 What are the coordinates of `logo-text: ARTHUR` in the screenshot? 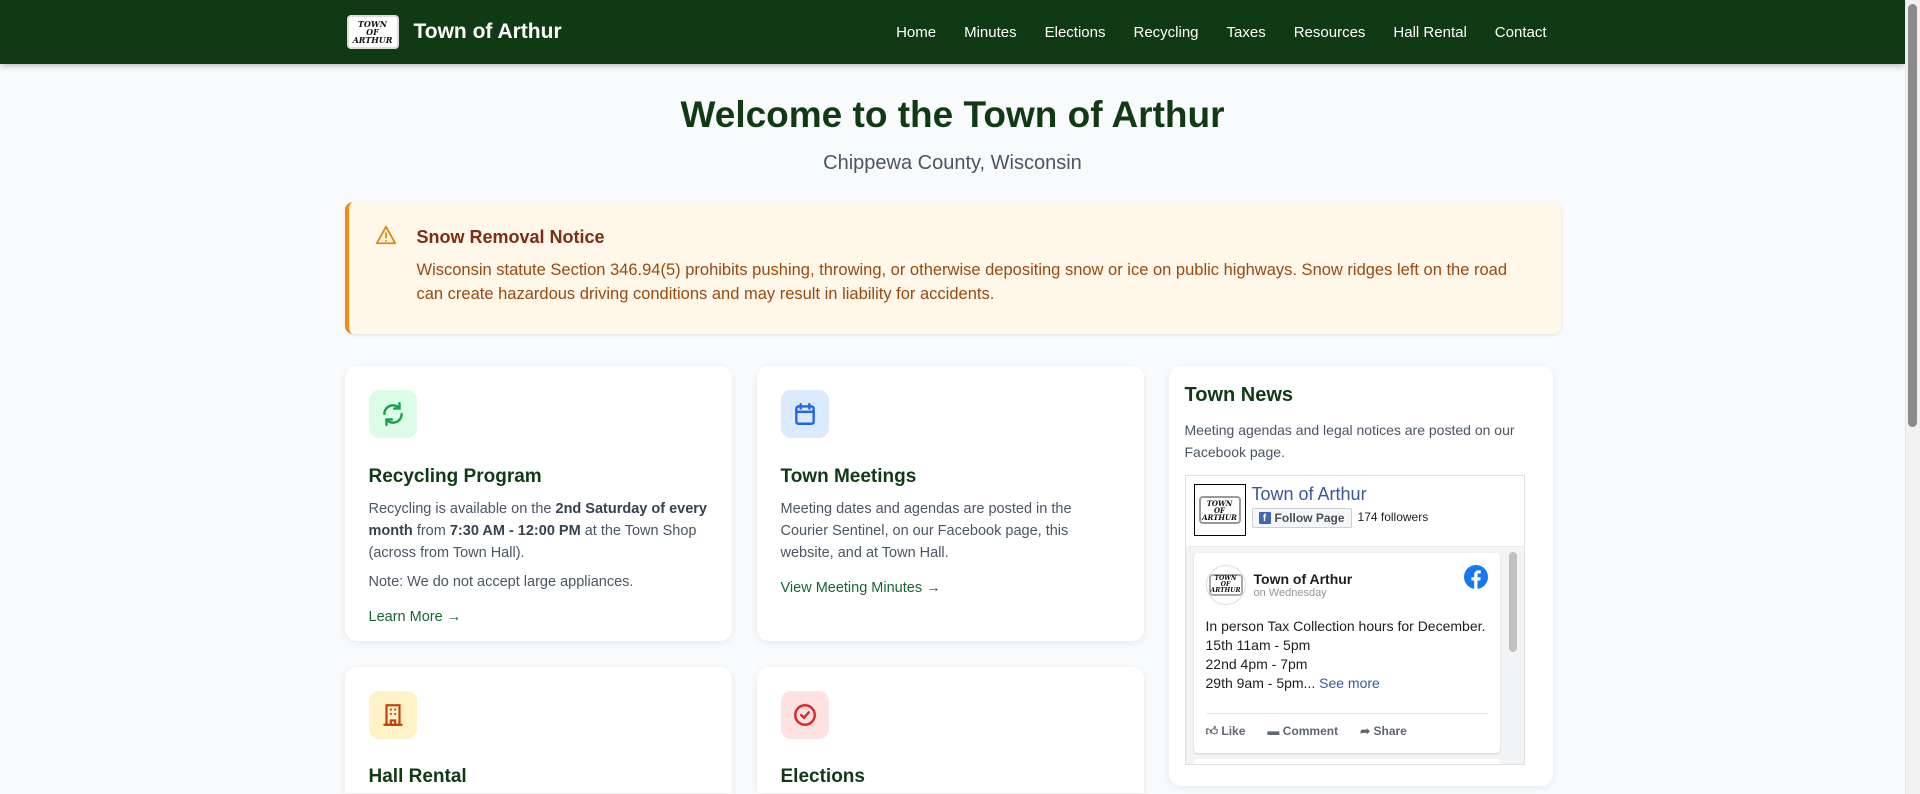 It's located at (372, 40).